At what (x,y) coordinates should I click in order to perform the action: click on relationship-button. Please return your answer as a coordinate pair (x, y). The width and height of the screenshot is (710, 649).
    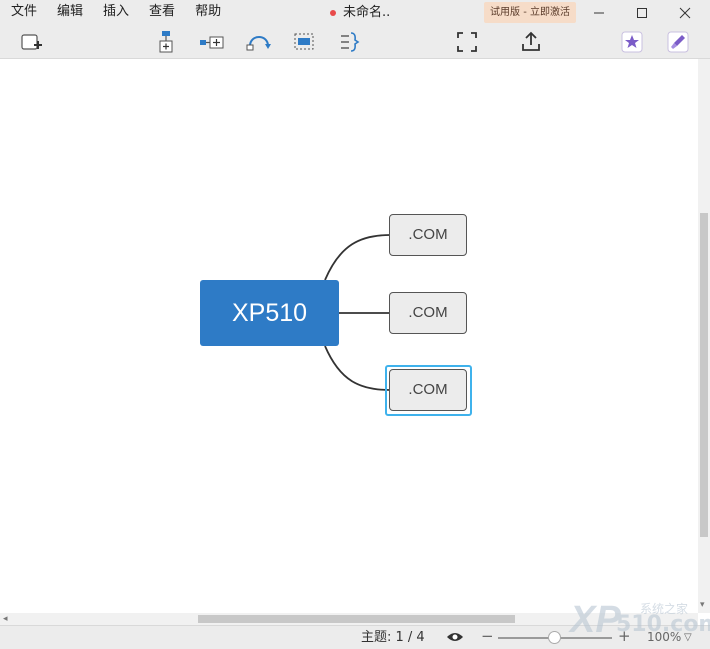
    Looking at the image, I should click on (259, 42).